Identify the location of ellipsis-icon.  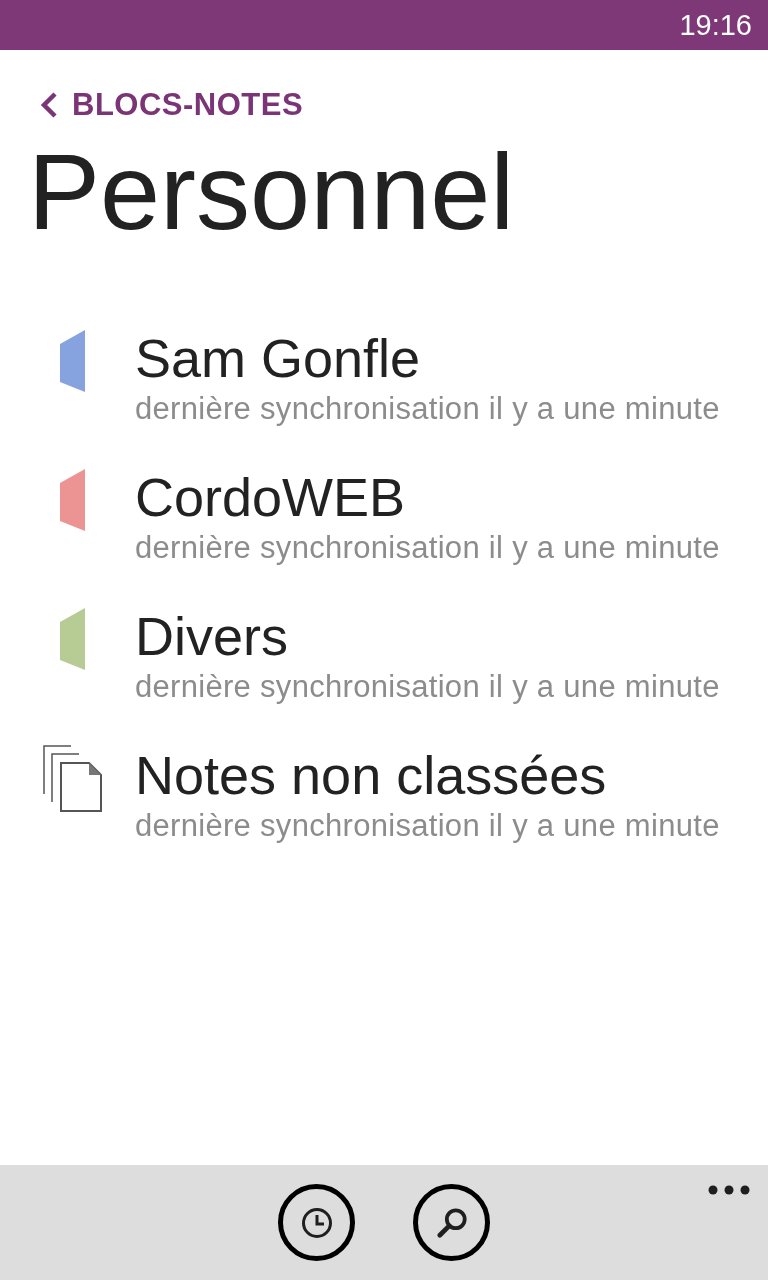
(729, 1190).